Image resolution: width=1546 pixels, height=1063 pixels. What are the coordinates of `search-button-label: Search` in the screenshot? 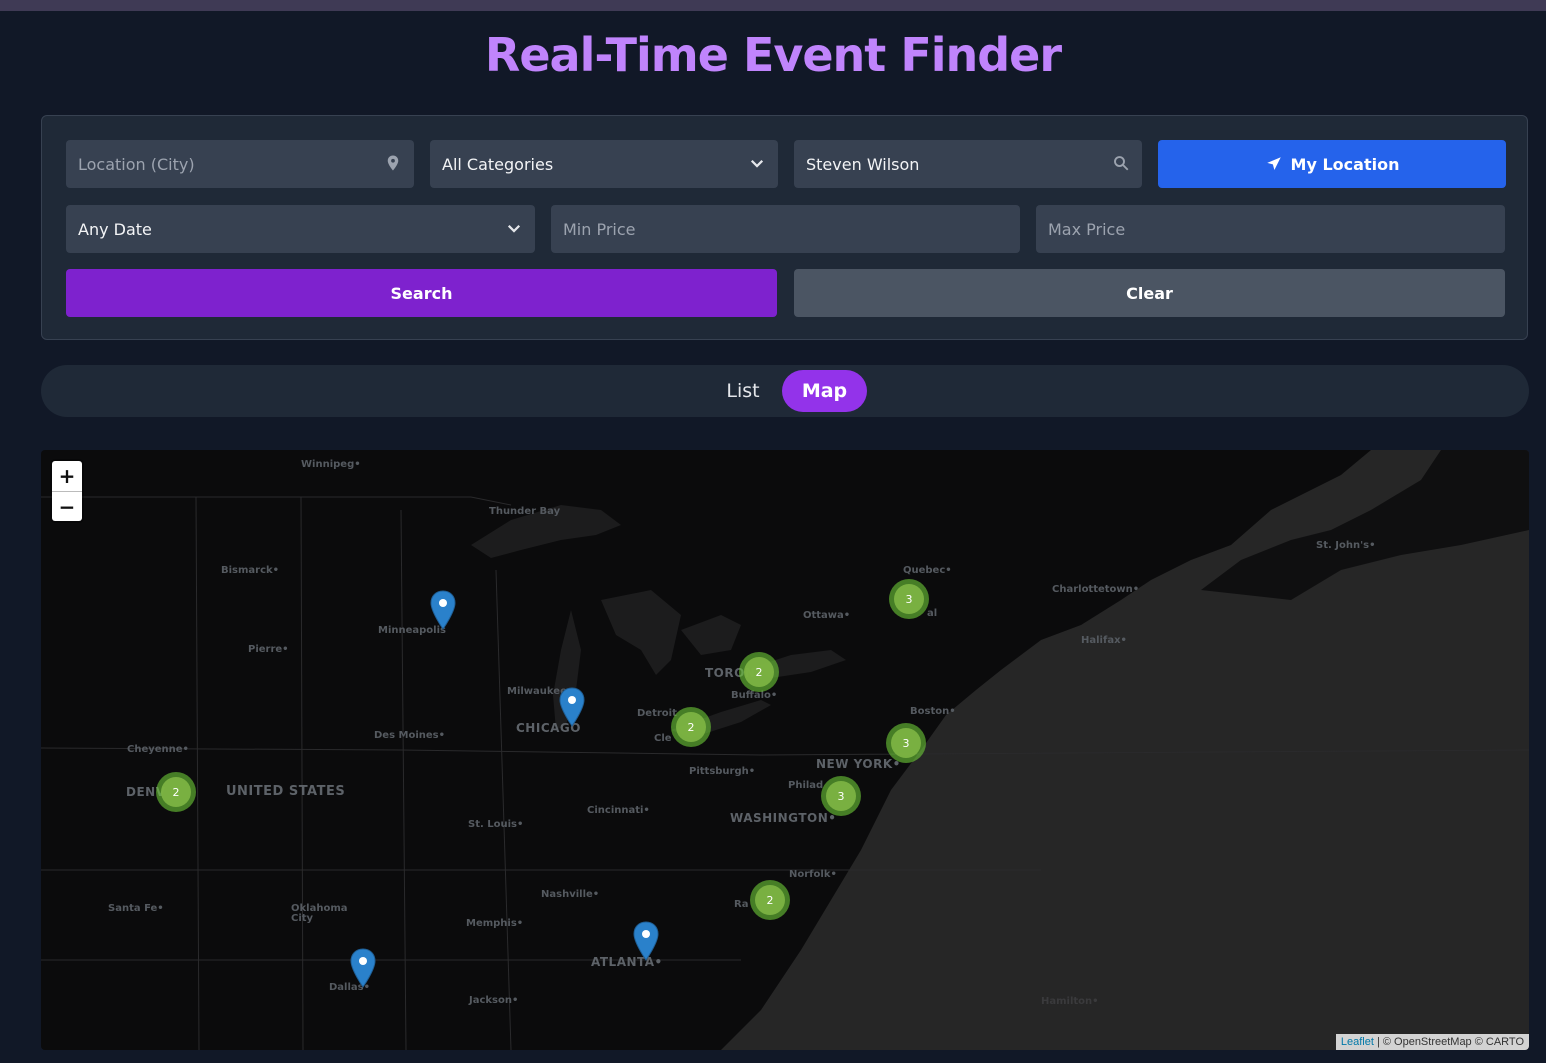 It's located at (421, 293).